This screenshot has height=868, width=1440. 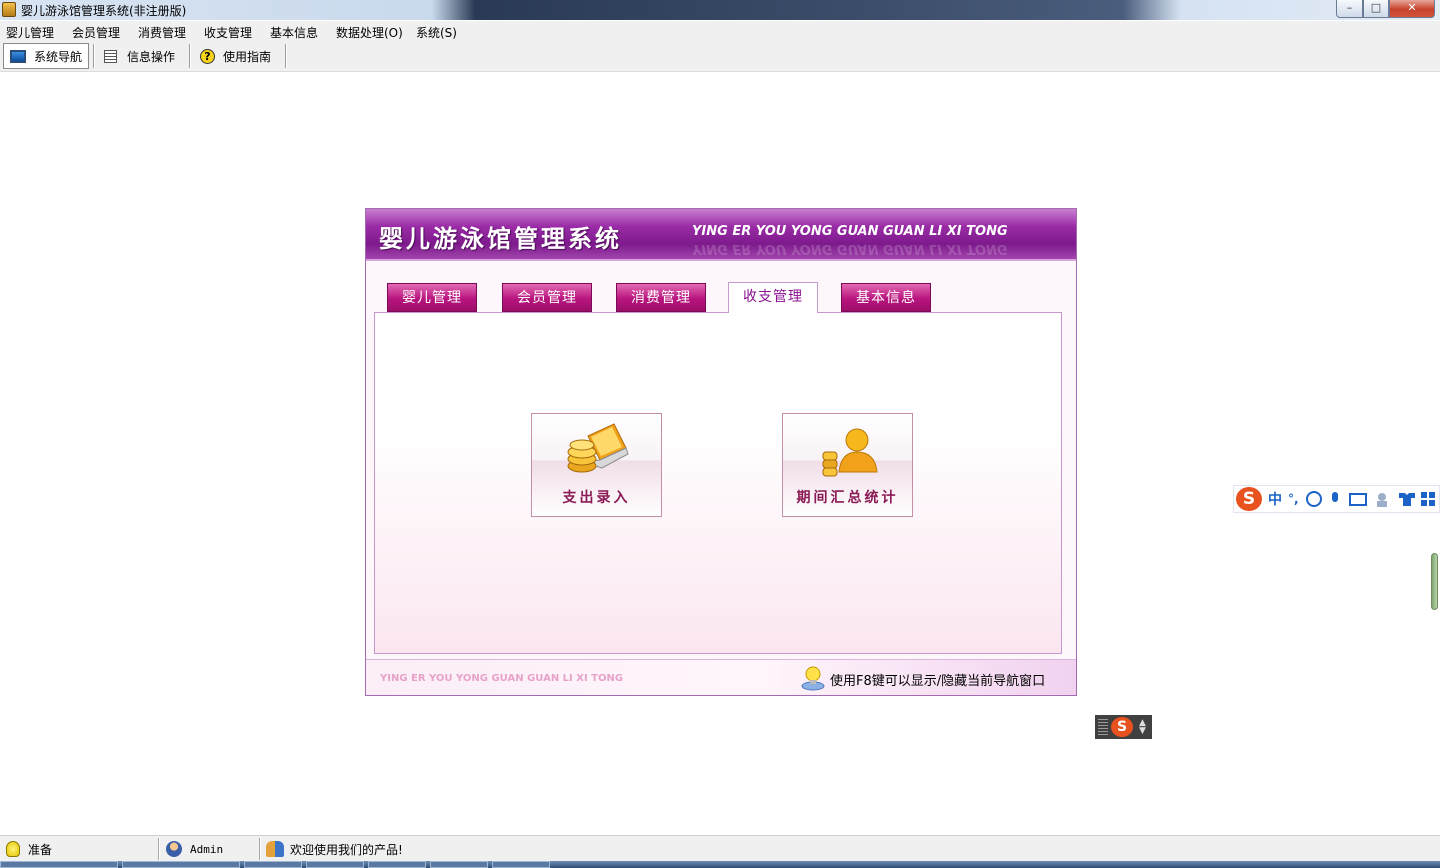 I want to click on expense-entry-label: 支出录入, so click(x=596, y=498).